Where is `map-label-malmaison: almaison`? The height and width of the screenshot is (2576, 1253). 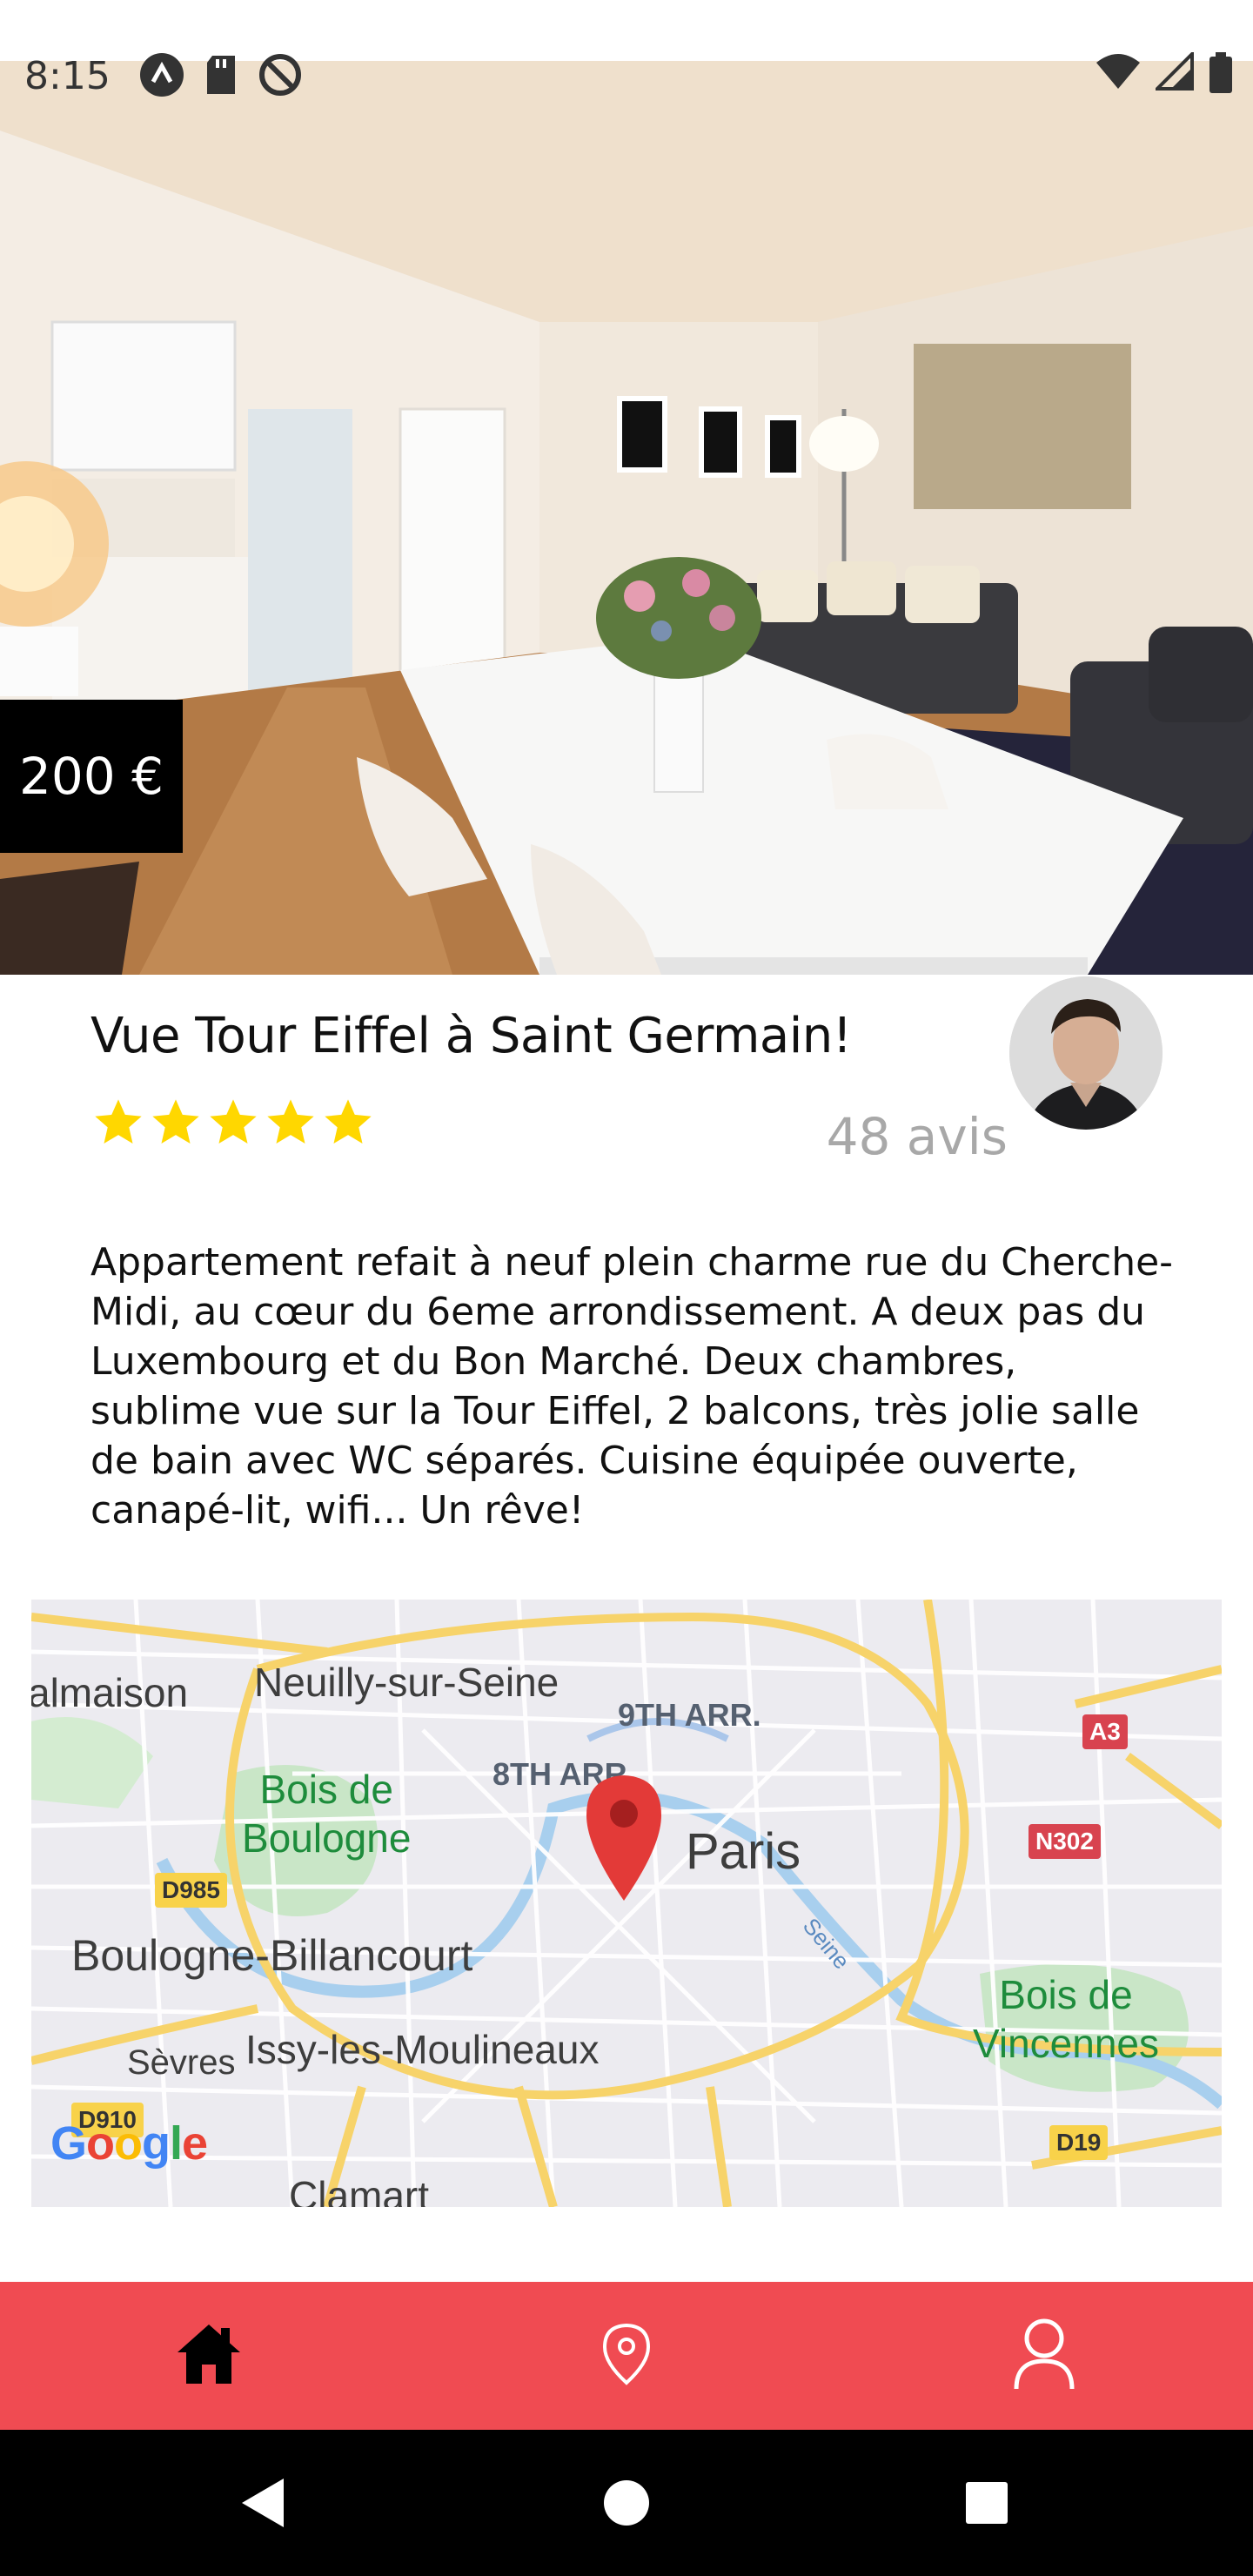 map-label-malmaison: almaison is located at coordinates (110, 1692).